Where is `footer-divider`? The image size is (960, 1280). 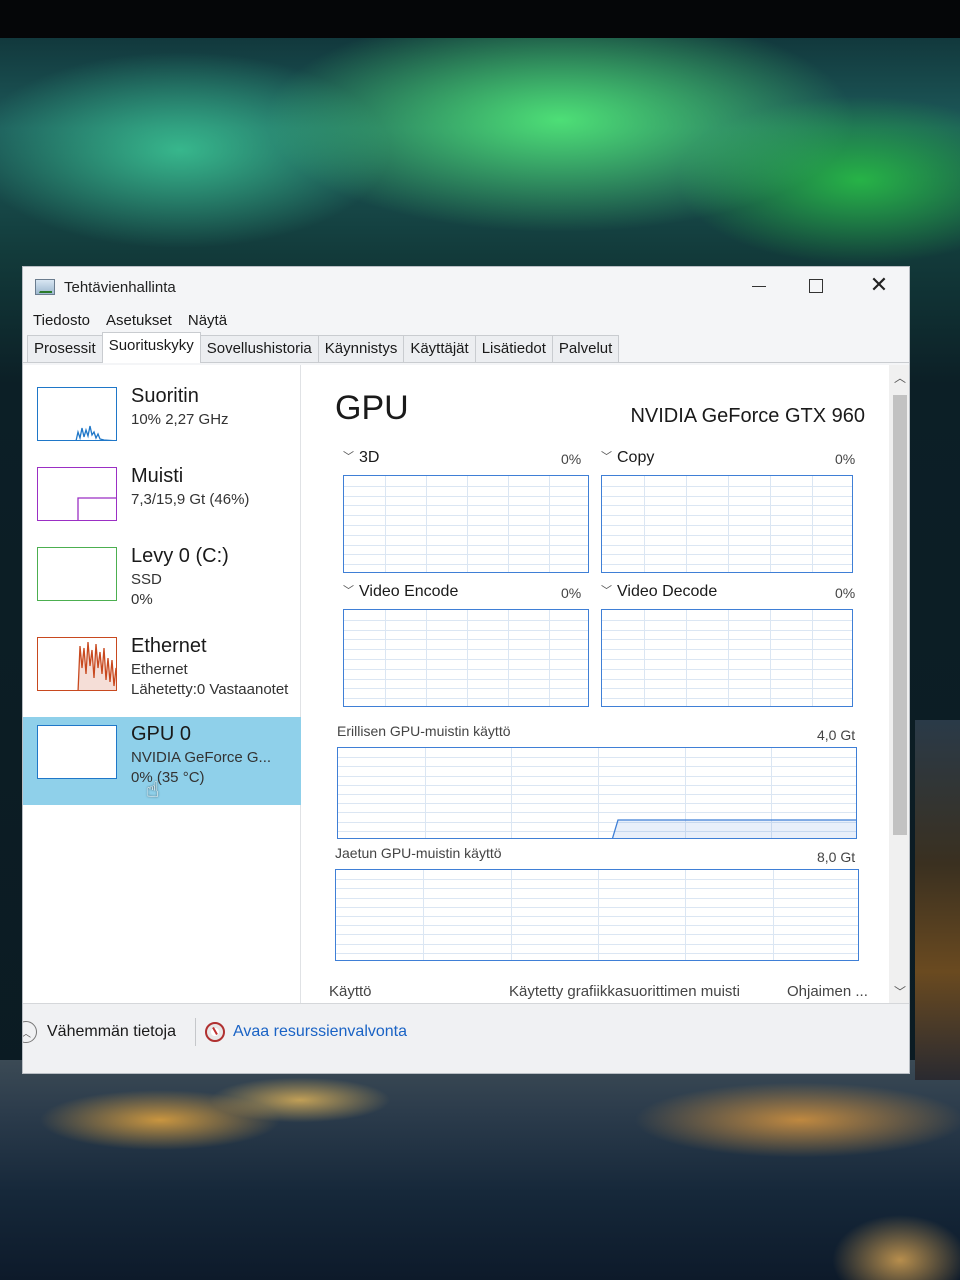 footer-divider is located at coordinates (195, 1032).